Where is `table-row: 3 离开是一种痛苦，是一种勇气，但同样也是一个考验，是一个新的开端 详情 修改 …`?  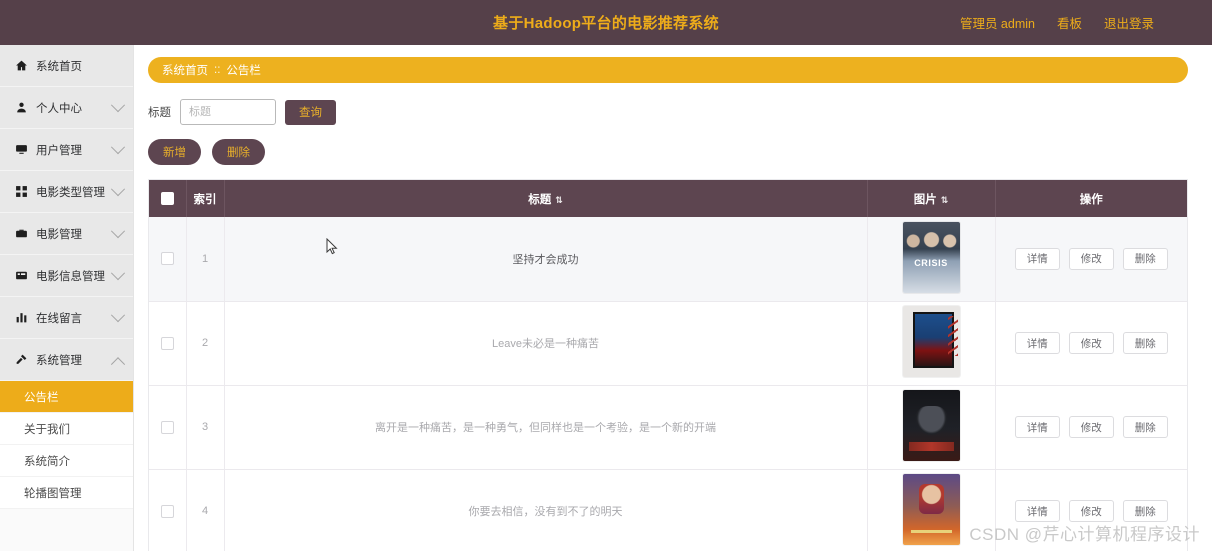
table-row: 3 离开是一种痛苦，是一种勇气，但同样也是一个考验，是一个新的开端 详情 修改 … is located at coordinates (668, 427).